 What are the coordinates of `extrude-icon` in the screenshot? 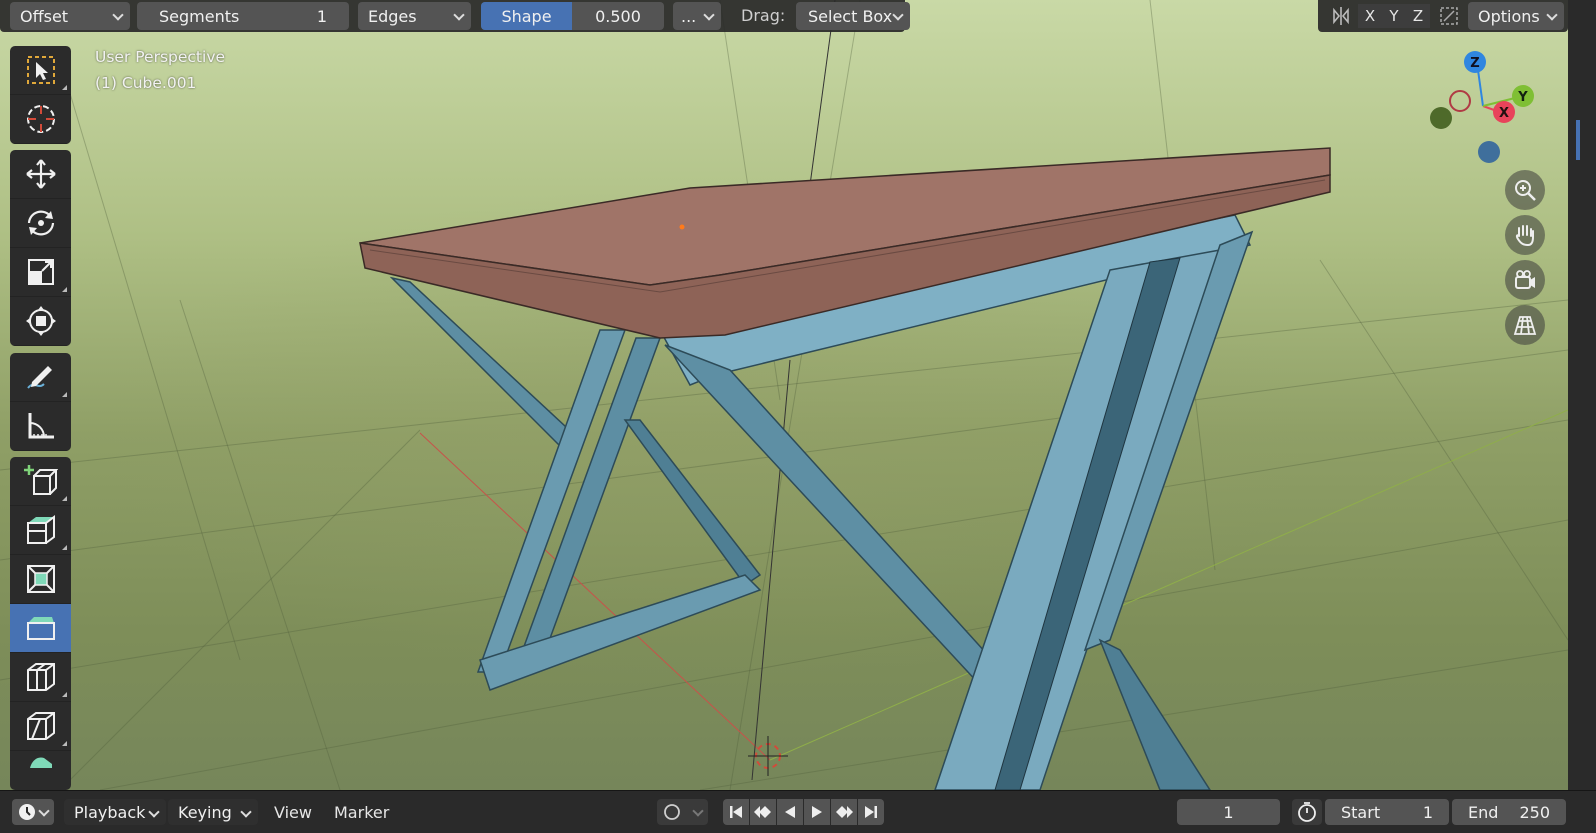 It's located at (40, 529).